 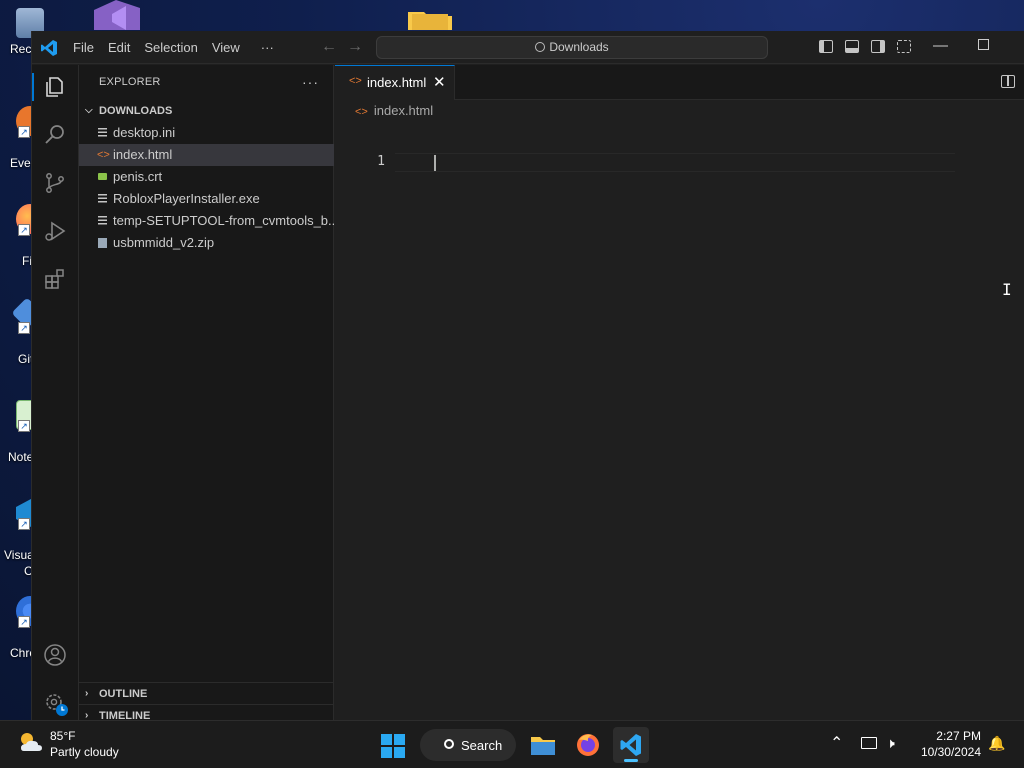 What do you see at coordinates (940, 45) in the screenshot?
I see `minimize-icon: —` at bounding box center [940, 45].